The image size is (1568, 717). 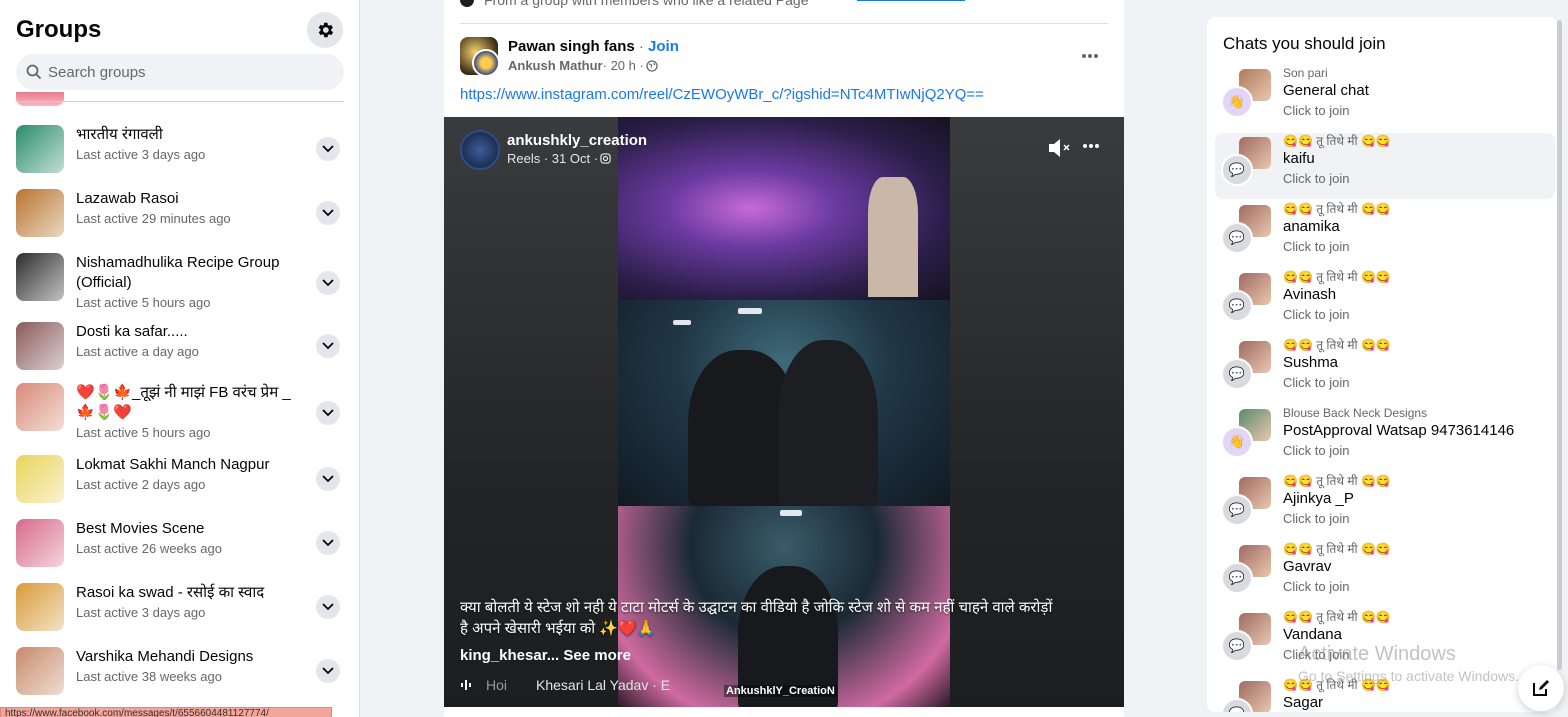 I want to click on group-name-link: Pawan singh fans, so click(x=571, y=46).